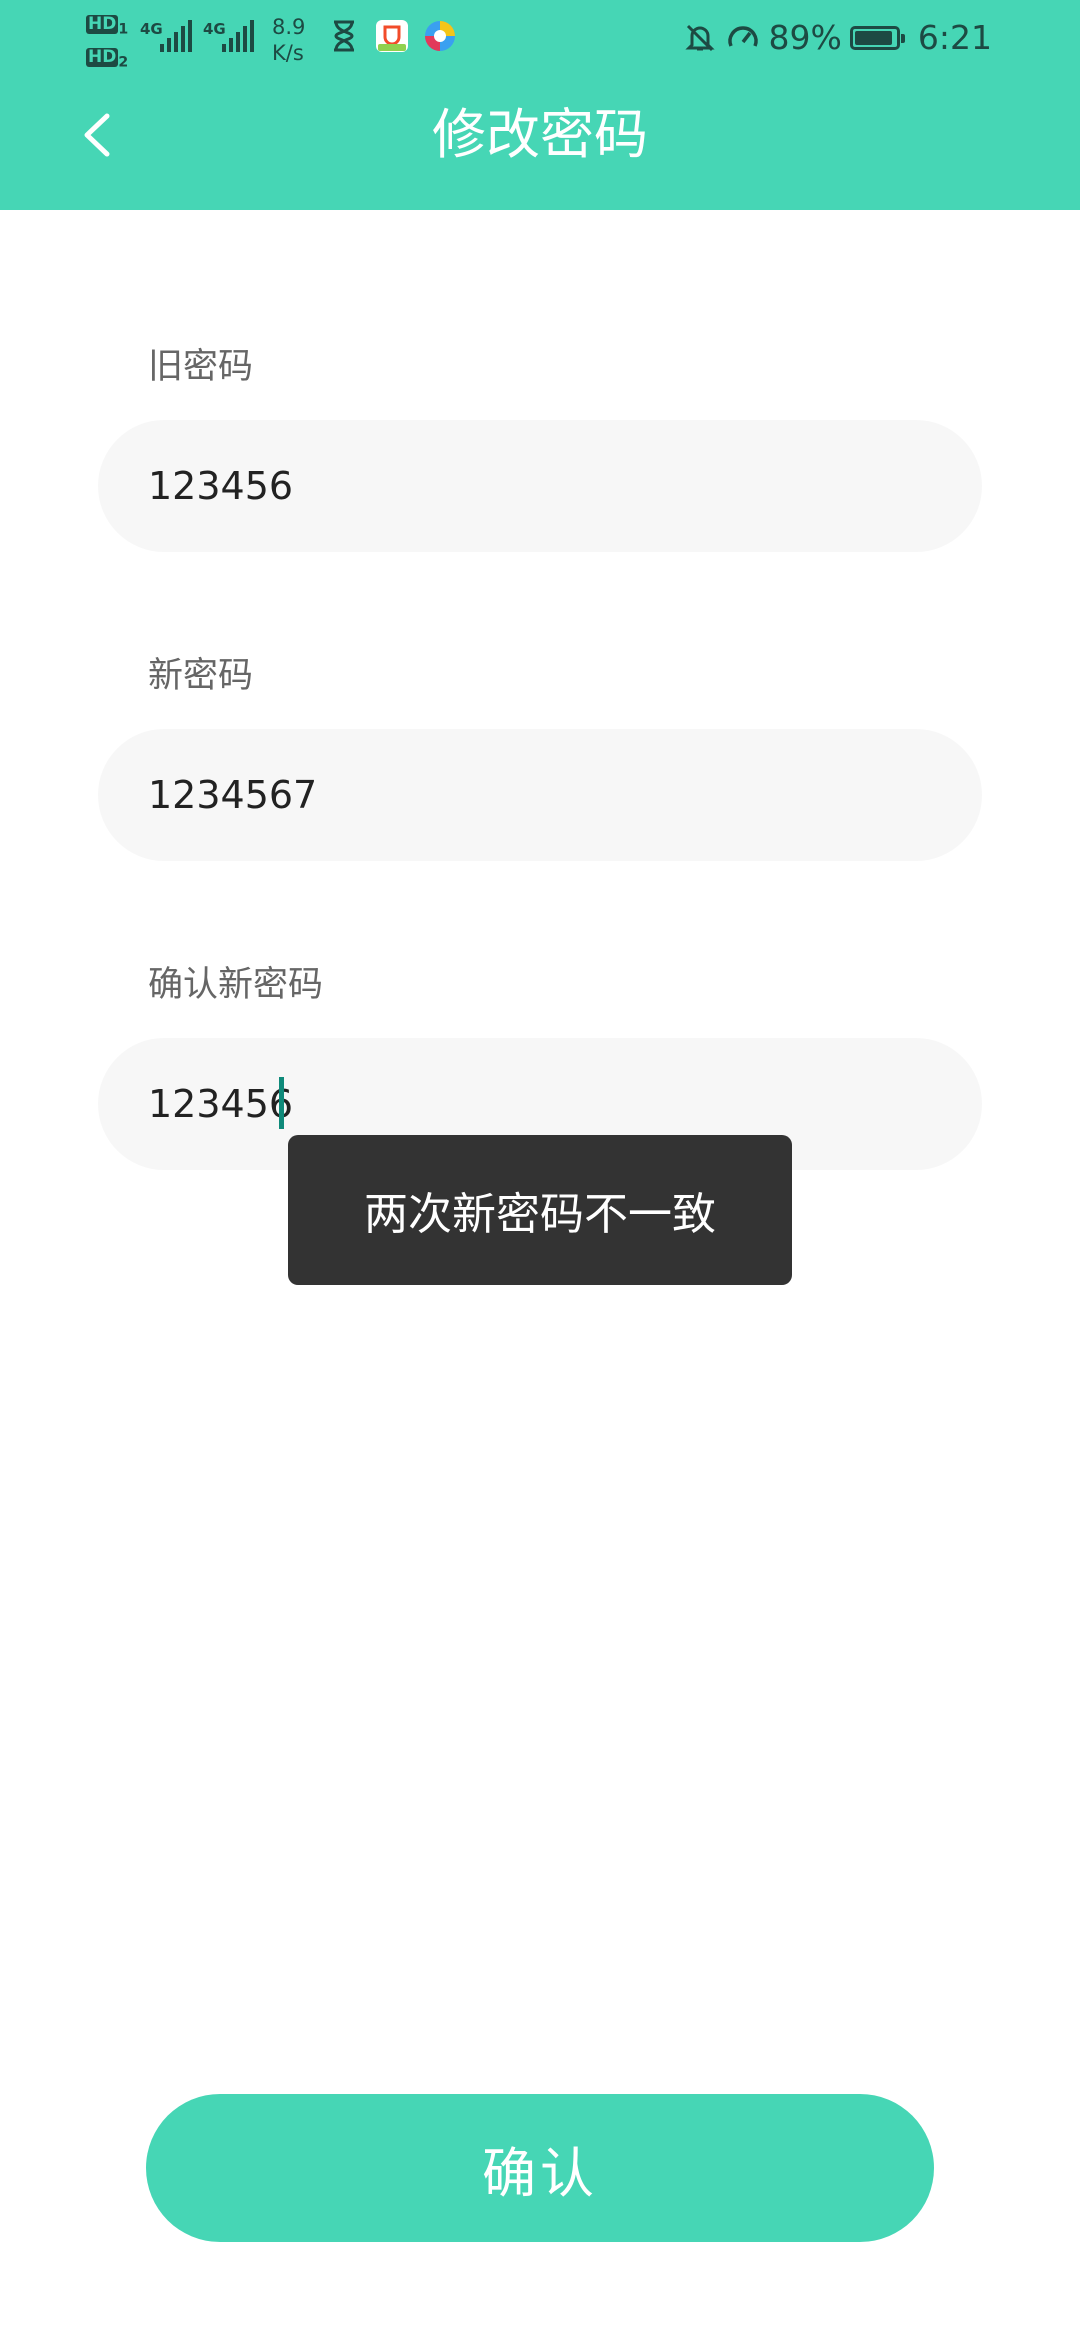 This screenshot has width=1080, height=2340. I want to click on app-header: HD 1 HD 2 4G 4G 8.9 K/s 89% 6:21 修改密码, so click(540, 105).